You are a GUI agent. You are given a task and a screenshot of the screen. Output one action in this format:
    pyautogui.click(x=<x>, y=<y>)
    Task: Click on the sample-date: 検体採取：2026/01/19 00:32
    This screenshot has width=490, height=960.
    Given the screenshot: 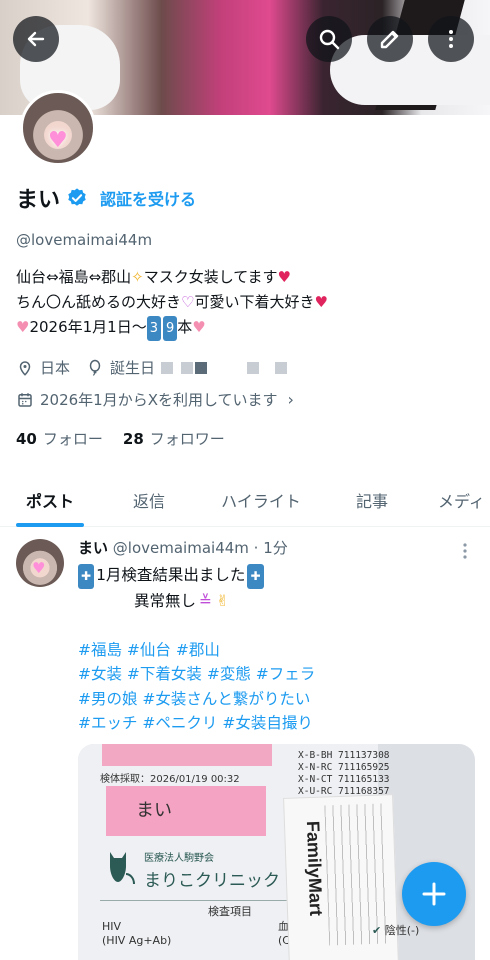 What is the action you would take?
    pyautogui.click(x=170, y=779)
    